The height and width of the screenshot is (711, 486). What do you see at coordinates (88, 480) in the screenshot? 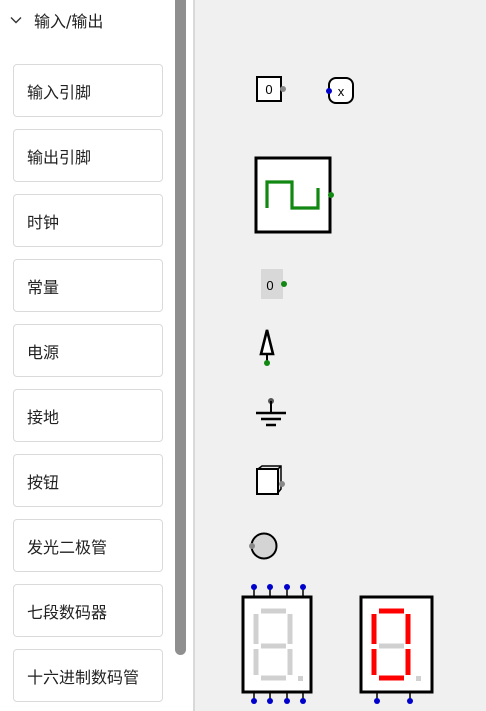
I see `component-item-button: 按钮` at bounding box center [88, 480].